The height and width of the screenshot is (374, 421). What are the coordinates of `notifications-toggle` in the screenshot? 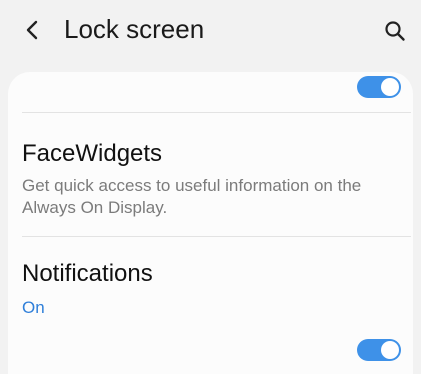 It's located at (379, 350).